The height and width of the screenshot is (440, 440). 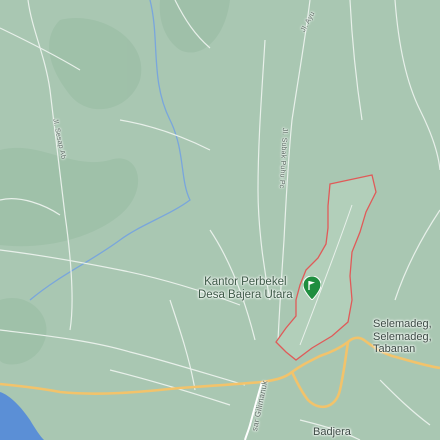 I want to click on poi-label-line2: Desa Bajera Utara, so click(x=245, y=295).